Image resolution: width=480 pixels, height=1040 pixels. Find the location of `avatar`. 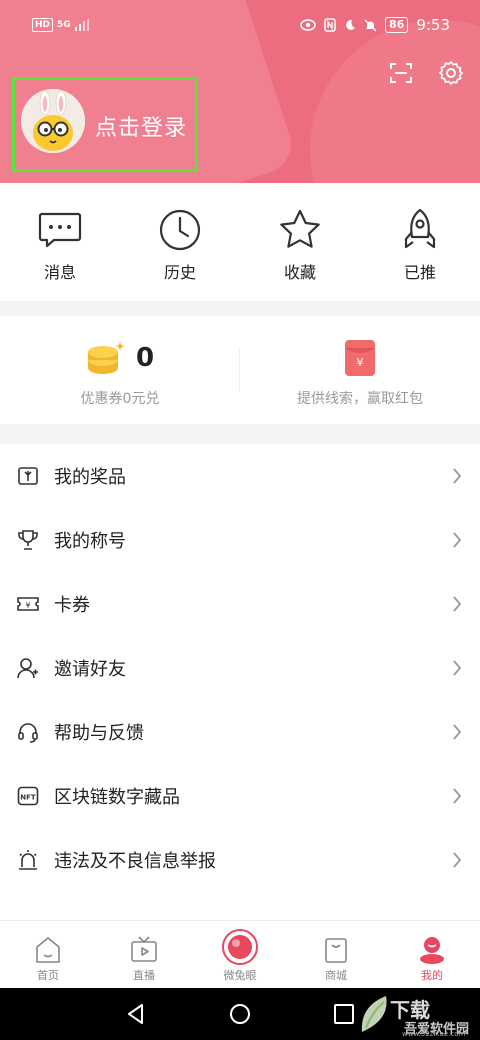

avatar is located at coordinates (53, 121).